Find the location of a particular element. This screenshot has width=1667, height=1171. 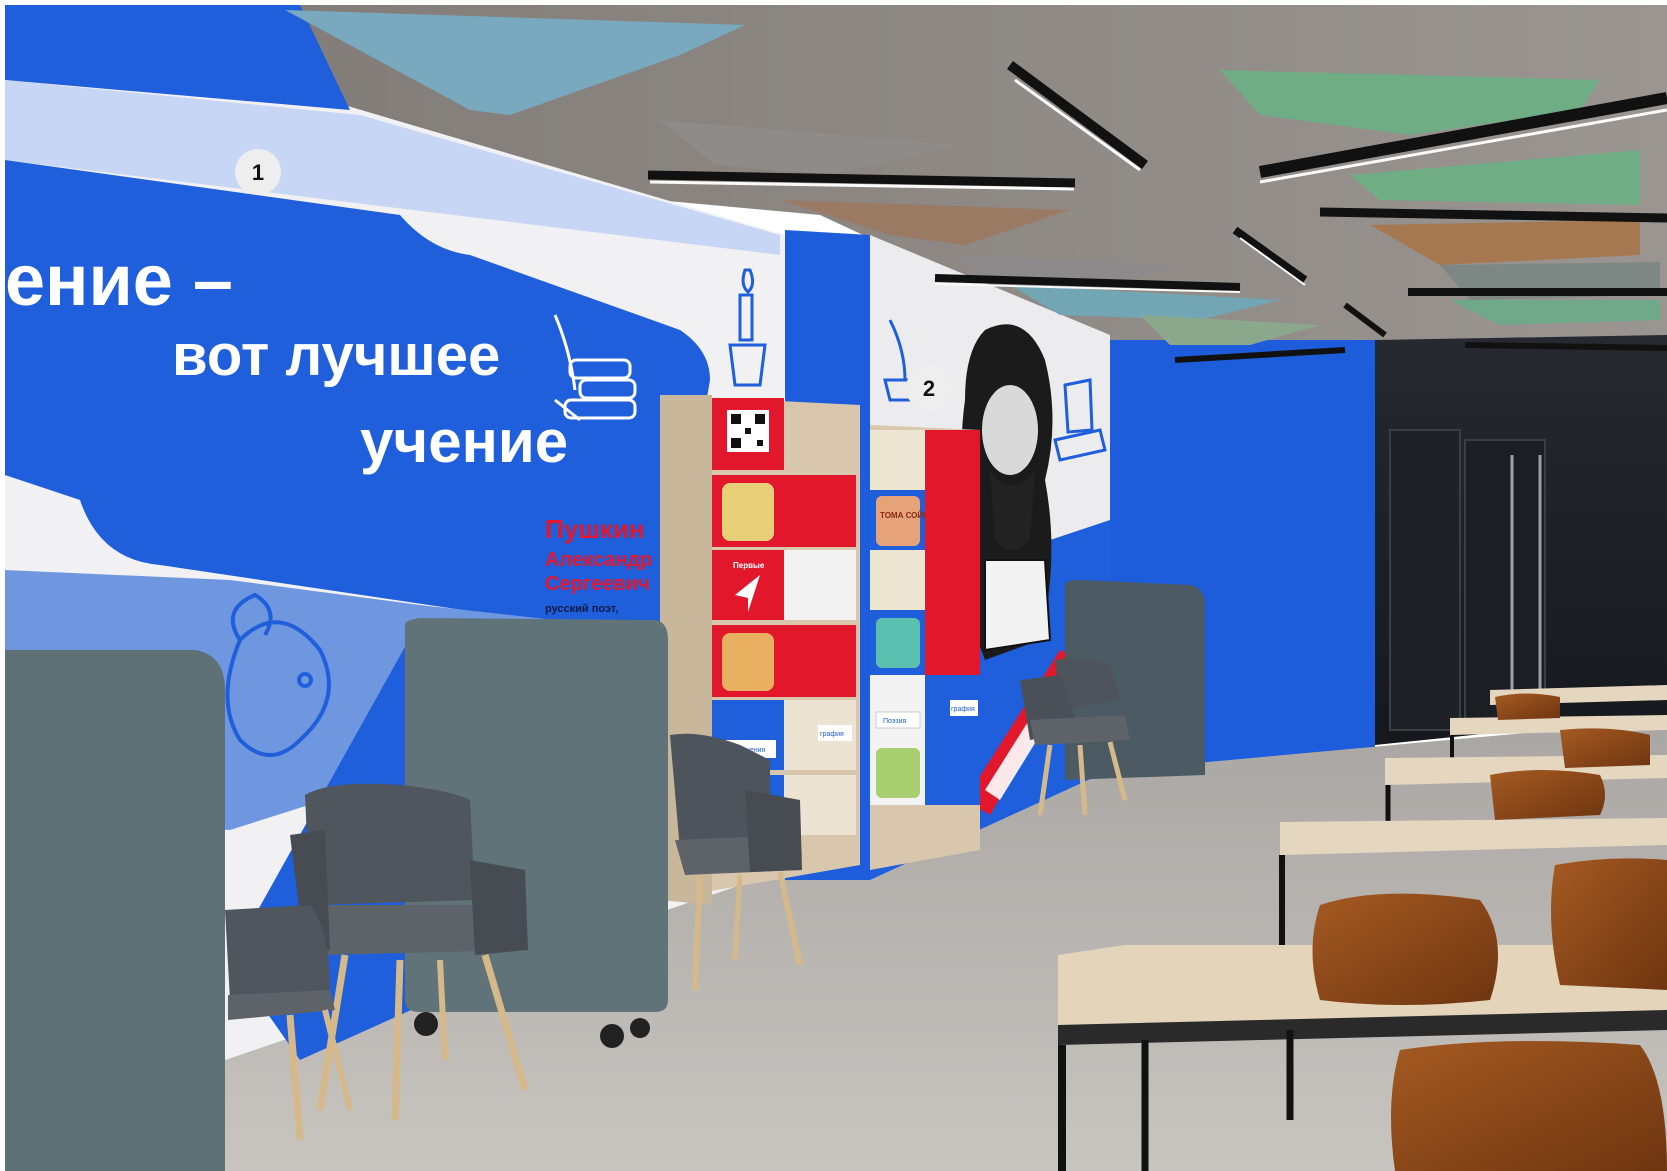

red-panel-label: Первые is located at coordinates (749, 565).